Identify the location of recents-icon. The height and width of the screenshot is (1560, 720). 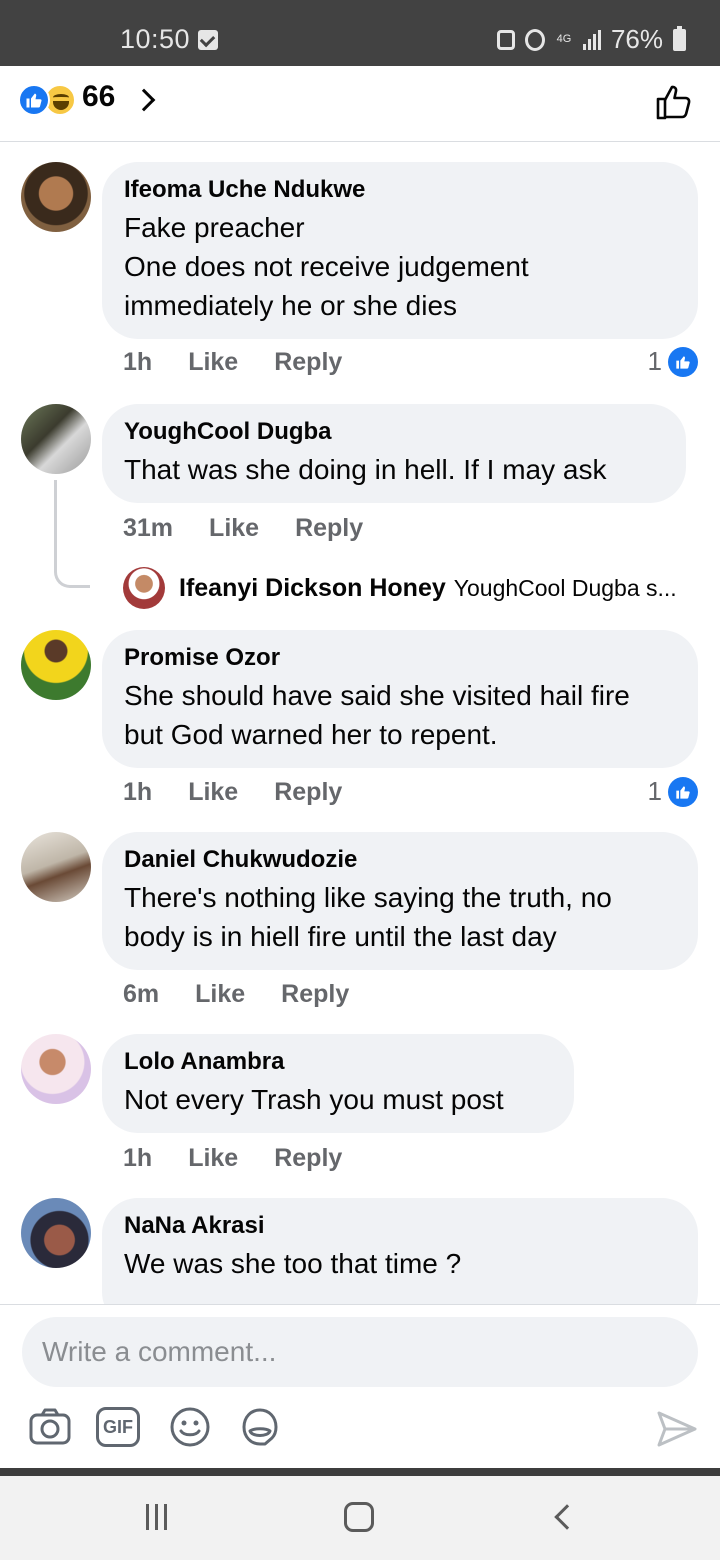
(156, 1517).